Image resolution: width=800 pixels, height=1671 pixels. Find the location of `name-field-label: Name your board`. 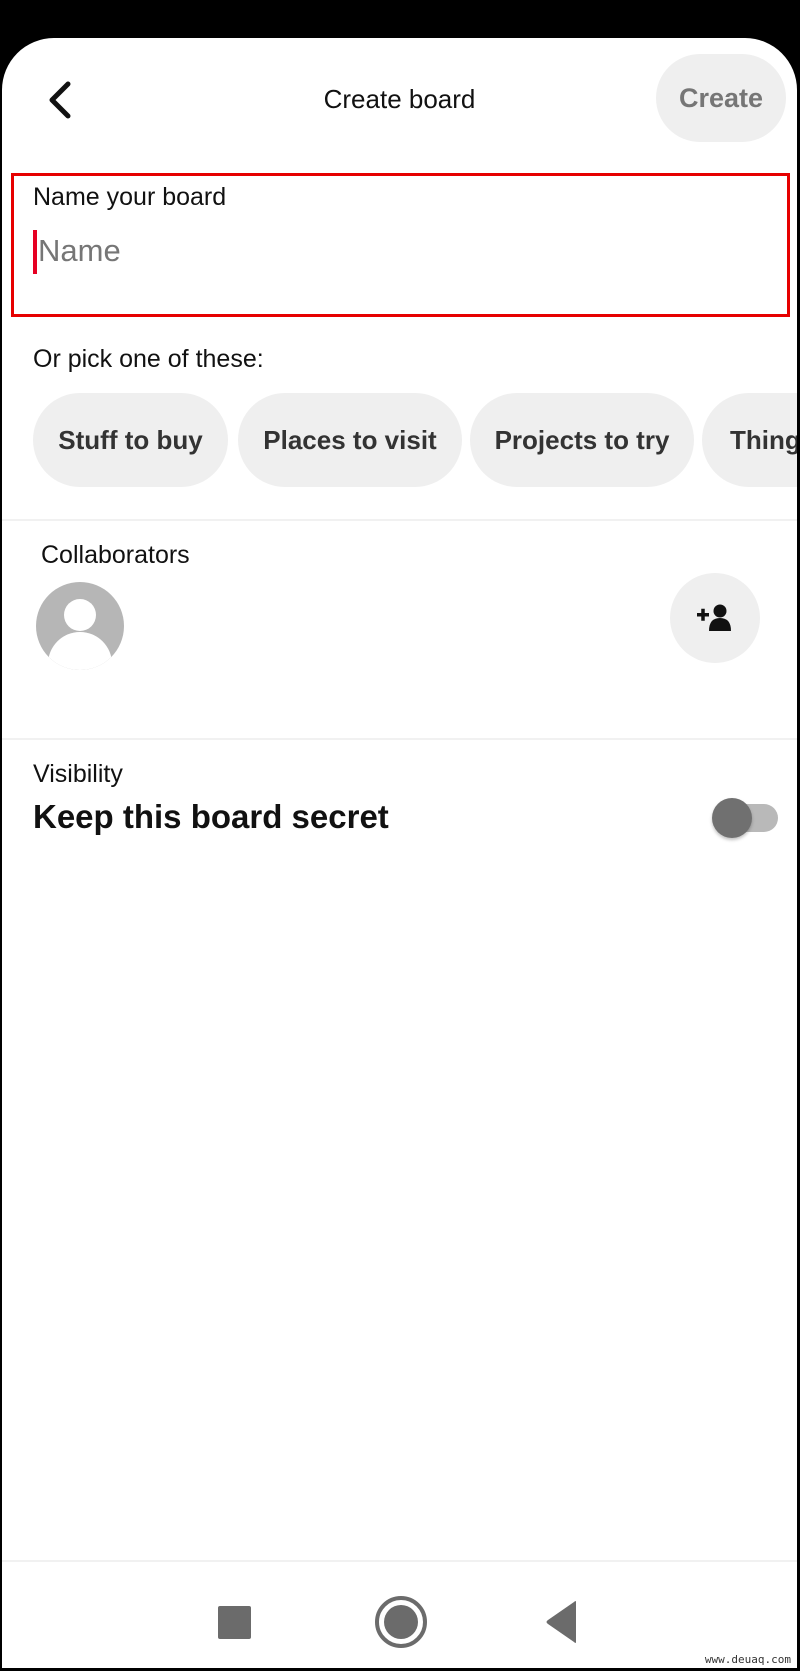

name-field-label: Name your board is located at coordinates (130, 197).